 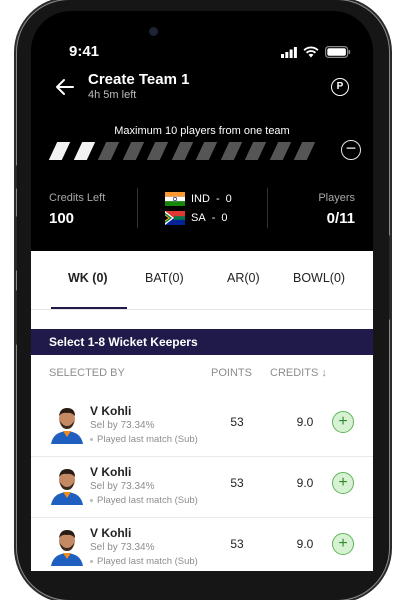 I want to click on col-points: POINTS, so click(x=231, y=373).